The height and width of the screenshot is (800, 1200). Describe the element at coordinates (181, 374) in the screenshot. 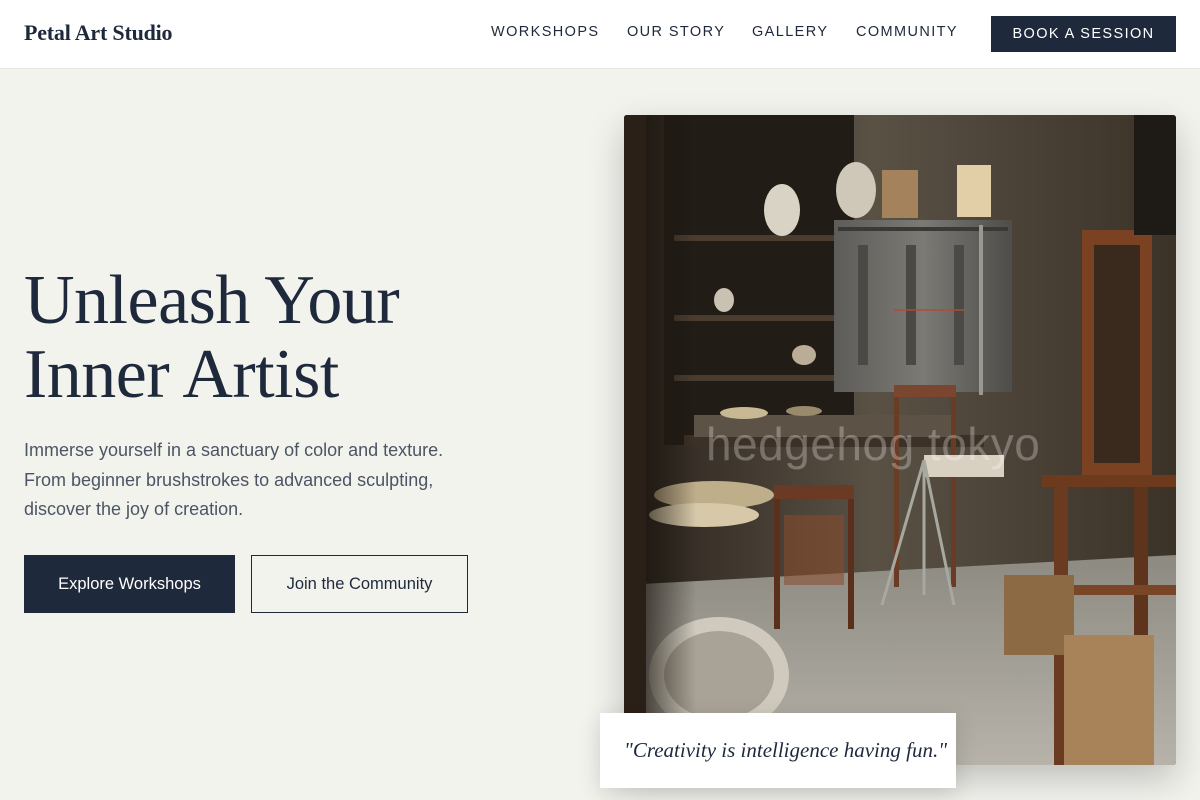

I see `hero-title-line-2: Inner Artist` at that location.